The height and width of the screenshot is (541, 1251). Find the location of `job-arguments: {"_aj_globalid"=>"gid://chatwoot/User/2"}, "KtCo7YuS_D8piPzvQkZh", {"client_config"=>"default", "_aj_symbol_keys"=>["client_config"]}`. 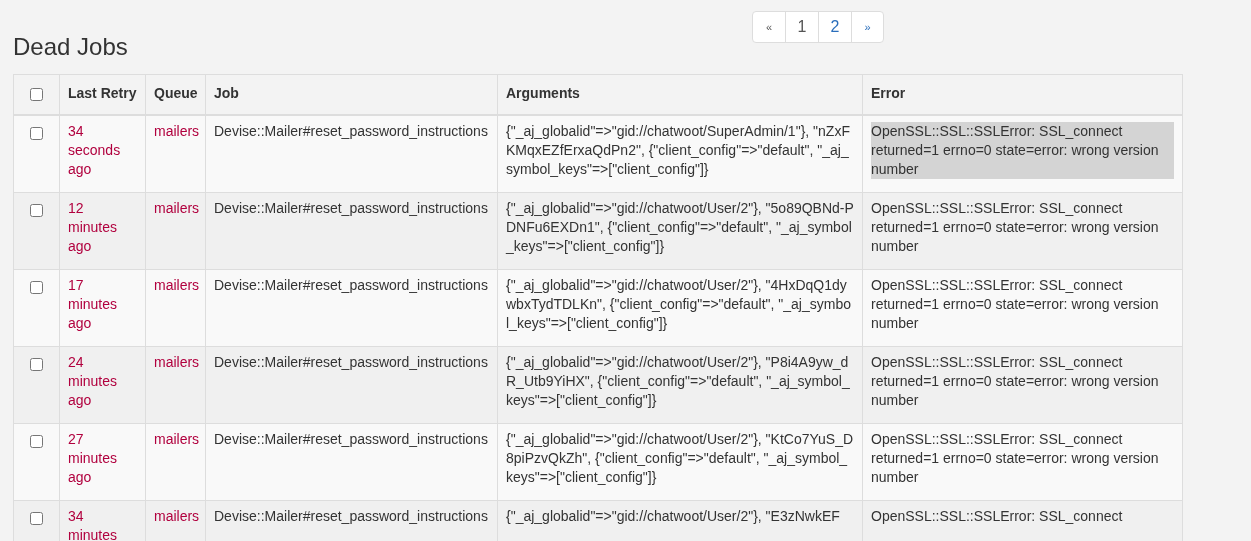

job-arguments: {"_aj_globalid"=>"gid://chatwoot/User/2"}, "KtCo7YuS_D8piPzvQkZh", {"client_config"=>"default", "_aj_symbol_keys"=>["client_config"]} is located at coordinates (680, 458).